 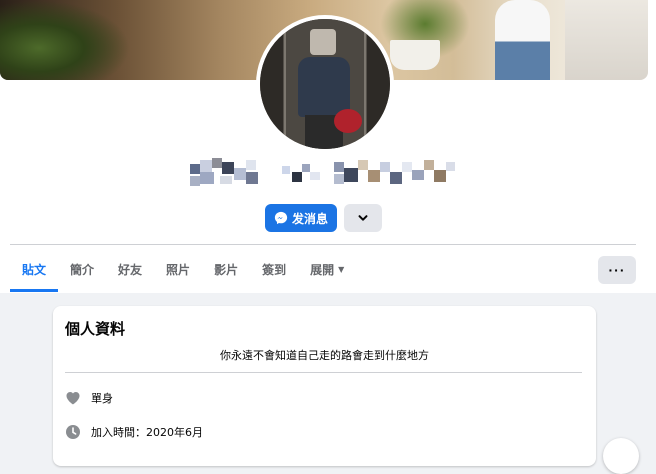 What do you see at coordinates (621, 456) in the screenshot?
I see `floating-action-button` at bounding box center [621, 456].